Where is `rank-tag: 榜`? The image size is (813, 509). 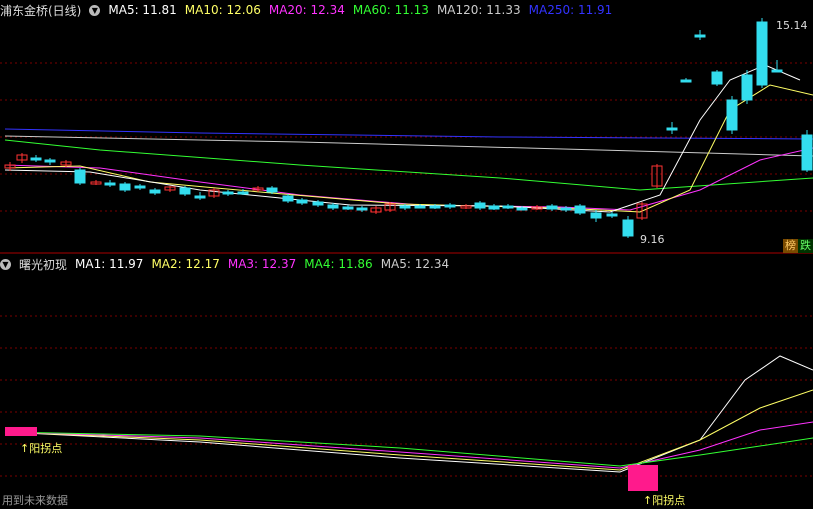 rank-tag: 榜 is located at coordinates (790, 246).